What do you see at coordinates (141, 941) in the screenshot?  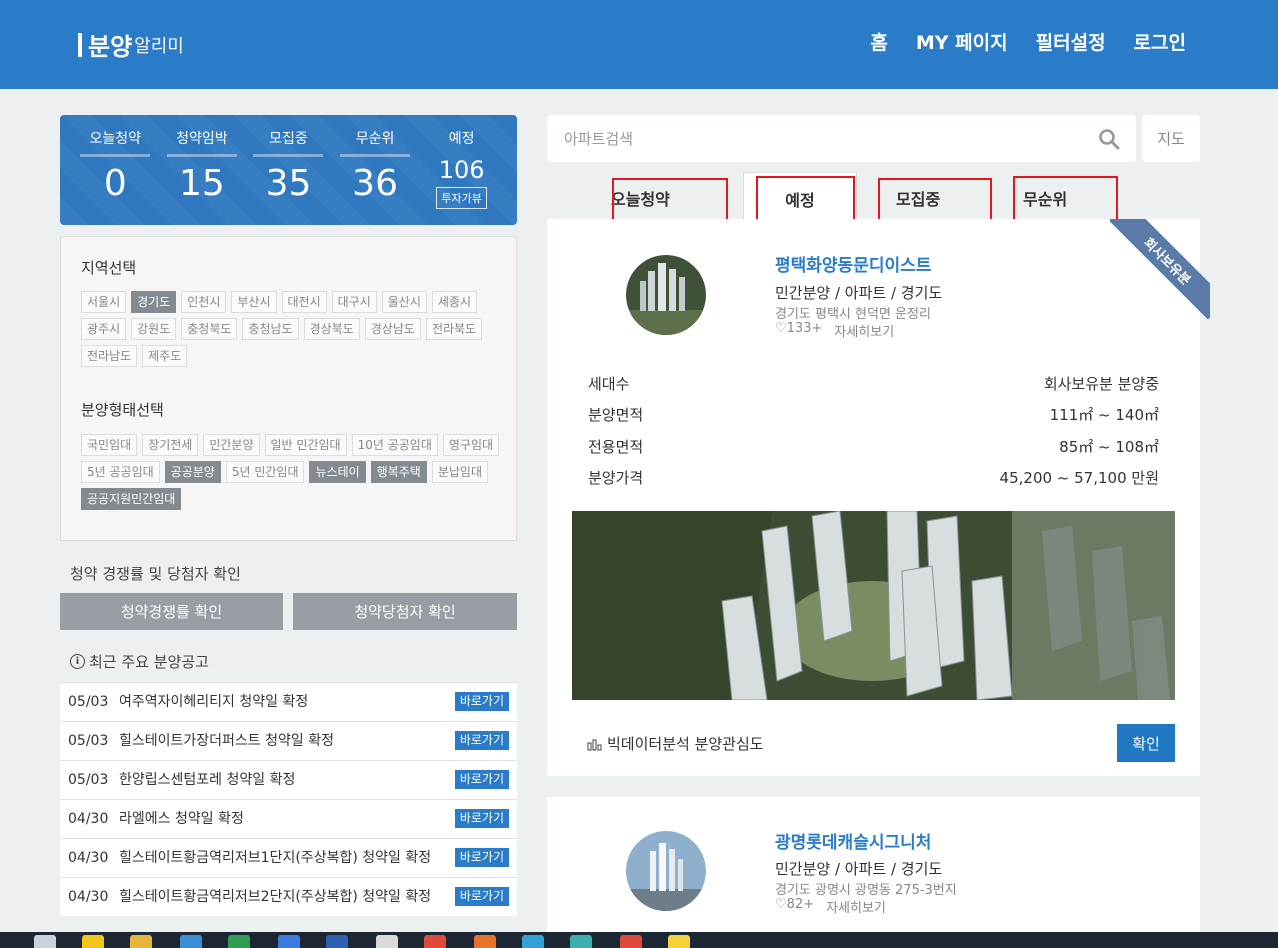 I see `folder-icon` at bounding box center [141, 941].